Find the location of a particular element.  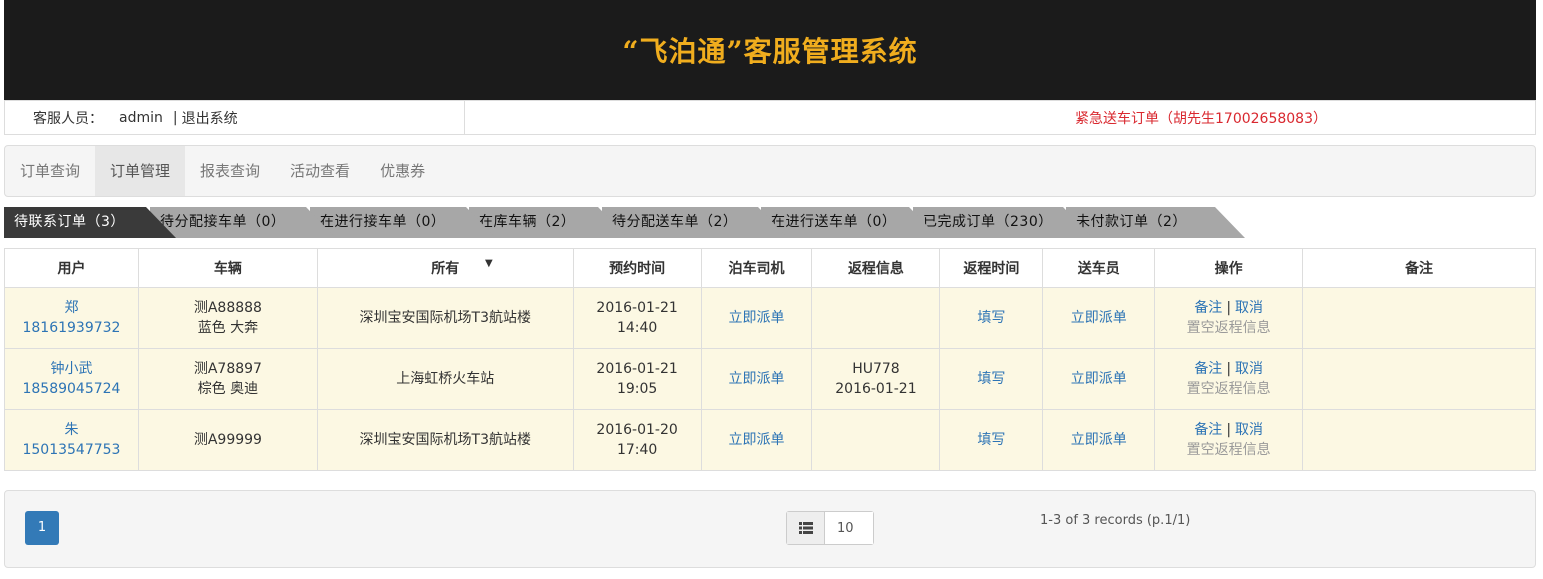

page-button-1: 1 is located at coordinates (42, 528).